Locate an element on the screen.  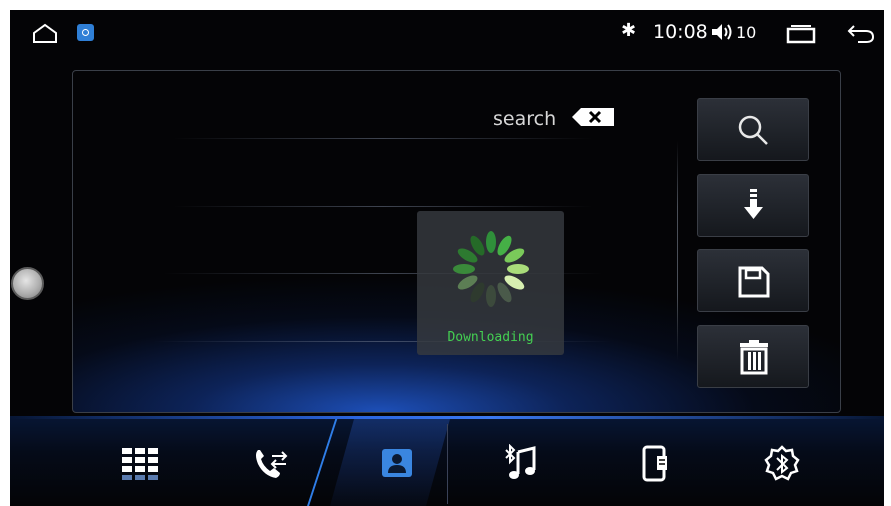
nav-contacts is located at coordinates (397, 466).